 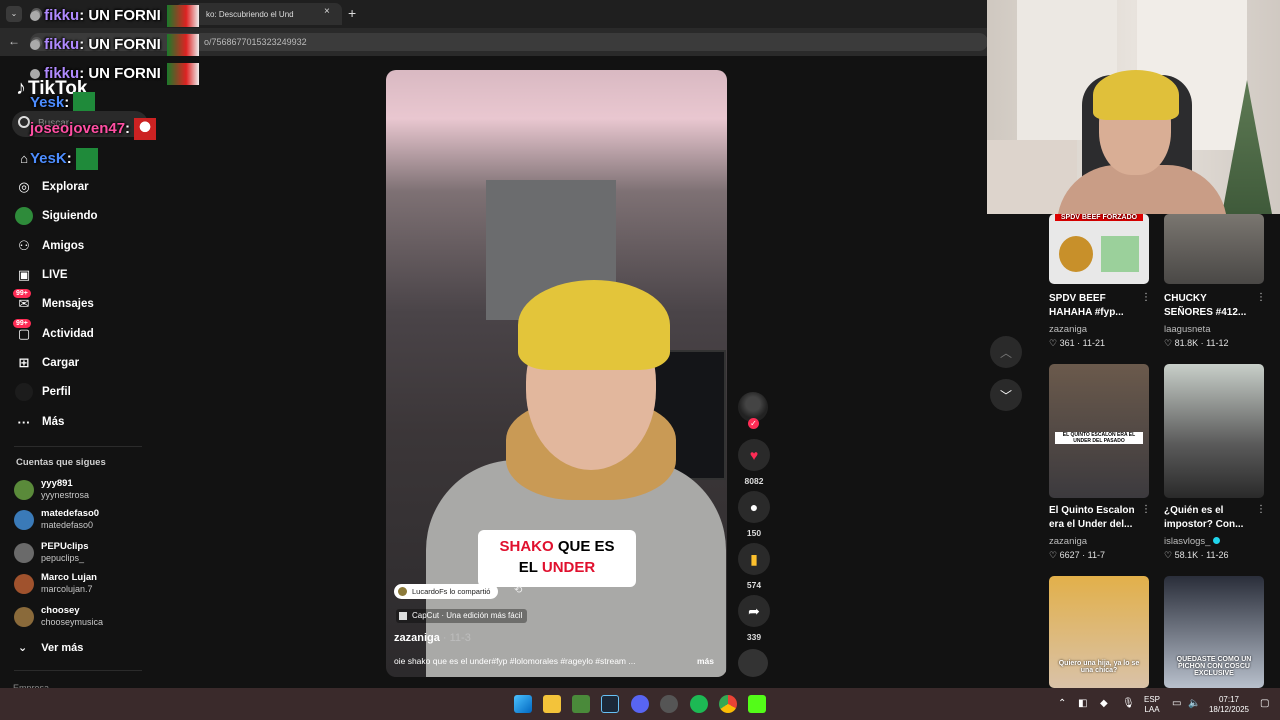 I want to click on caption-text: QUE ES, so click(x=584, y=546).